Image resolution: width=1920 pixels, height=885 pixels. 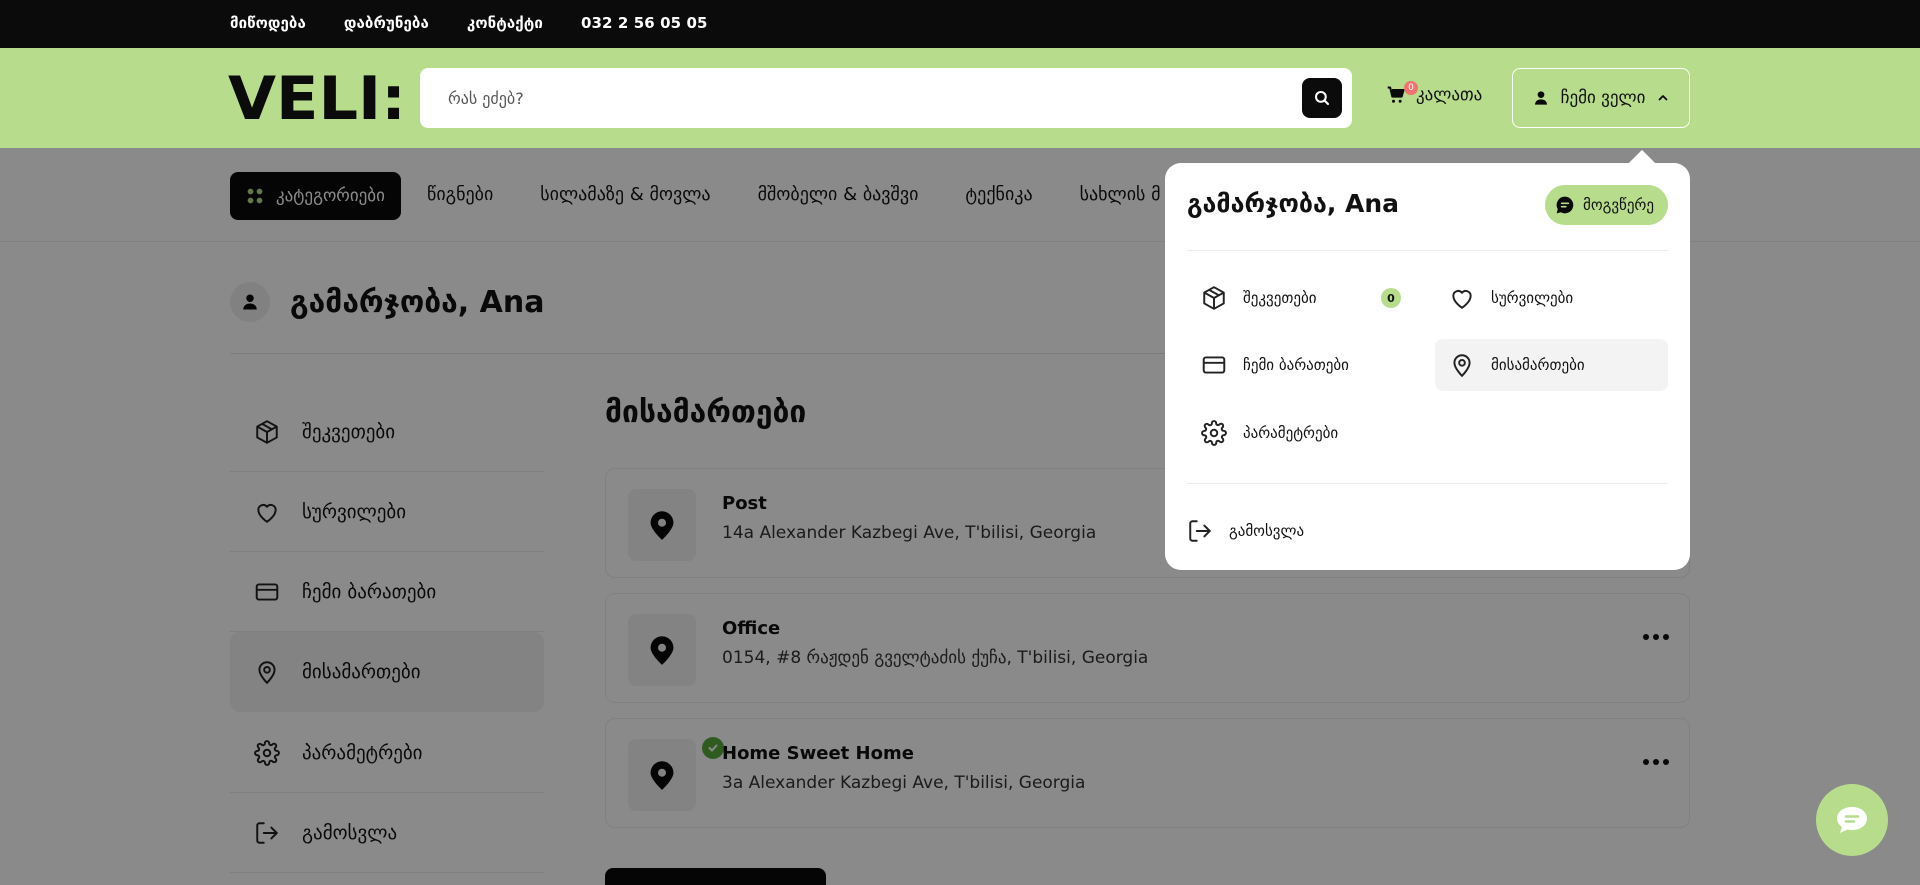 What do you see at coordinates (1540, 98) in the screenshot?
I see `user-icon` at bounding box center [1540, 98].